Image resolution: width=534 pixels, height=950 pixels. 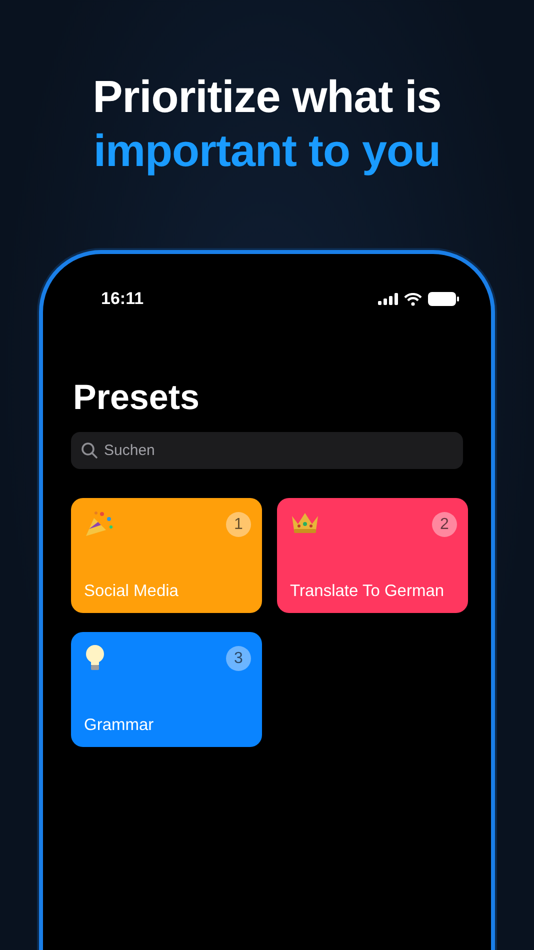 I want to click on headline-accent: important to you, so click(x=267, y=151).